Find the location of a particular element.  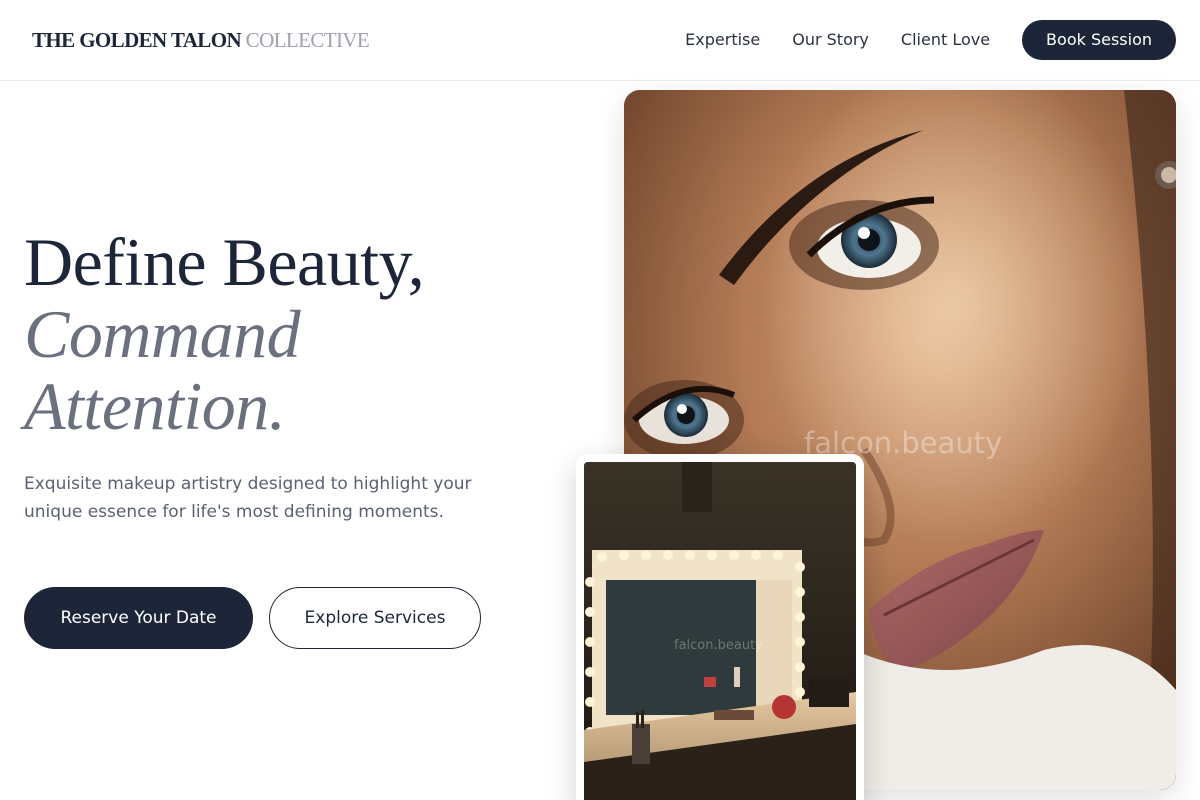

vanity-image: falcon.beauty is located at coordinates (720, 631).